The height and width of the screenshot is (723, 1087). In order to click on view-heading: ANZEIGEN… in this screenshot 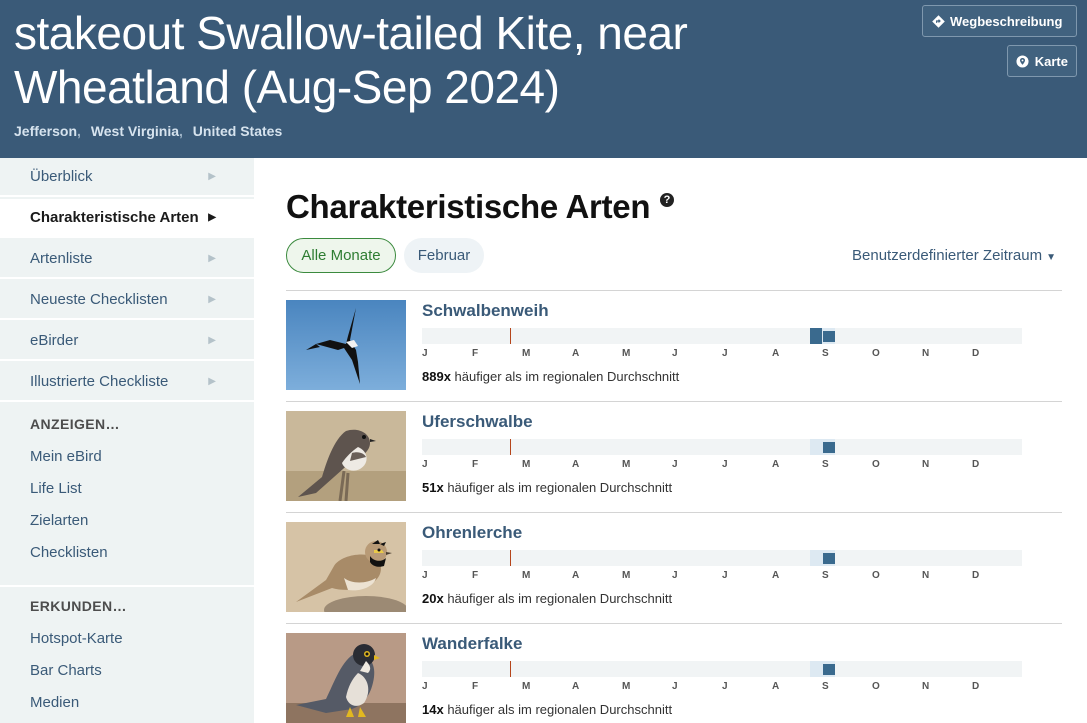, I will do `click(75, 424)`.